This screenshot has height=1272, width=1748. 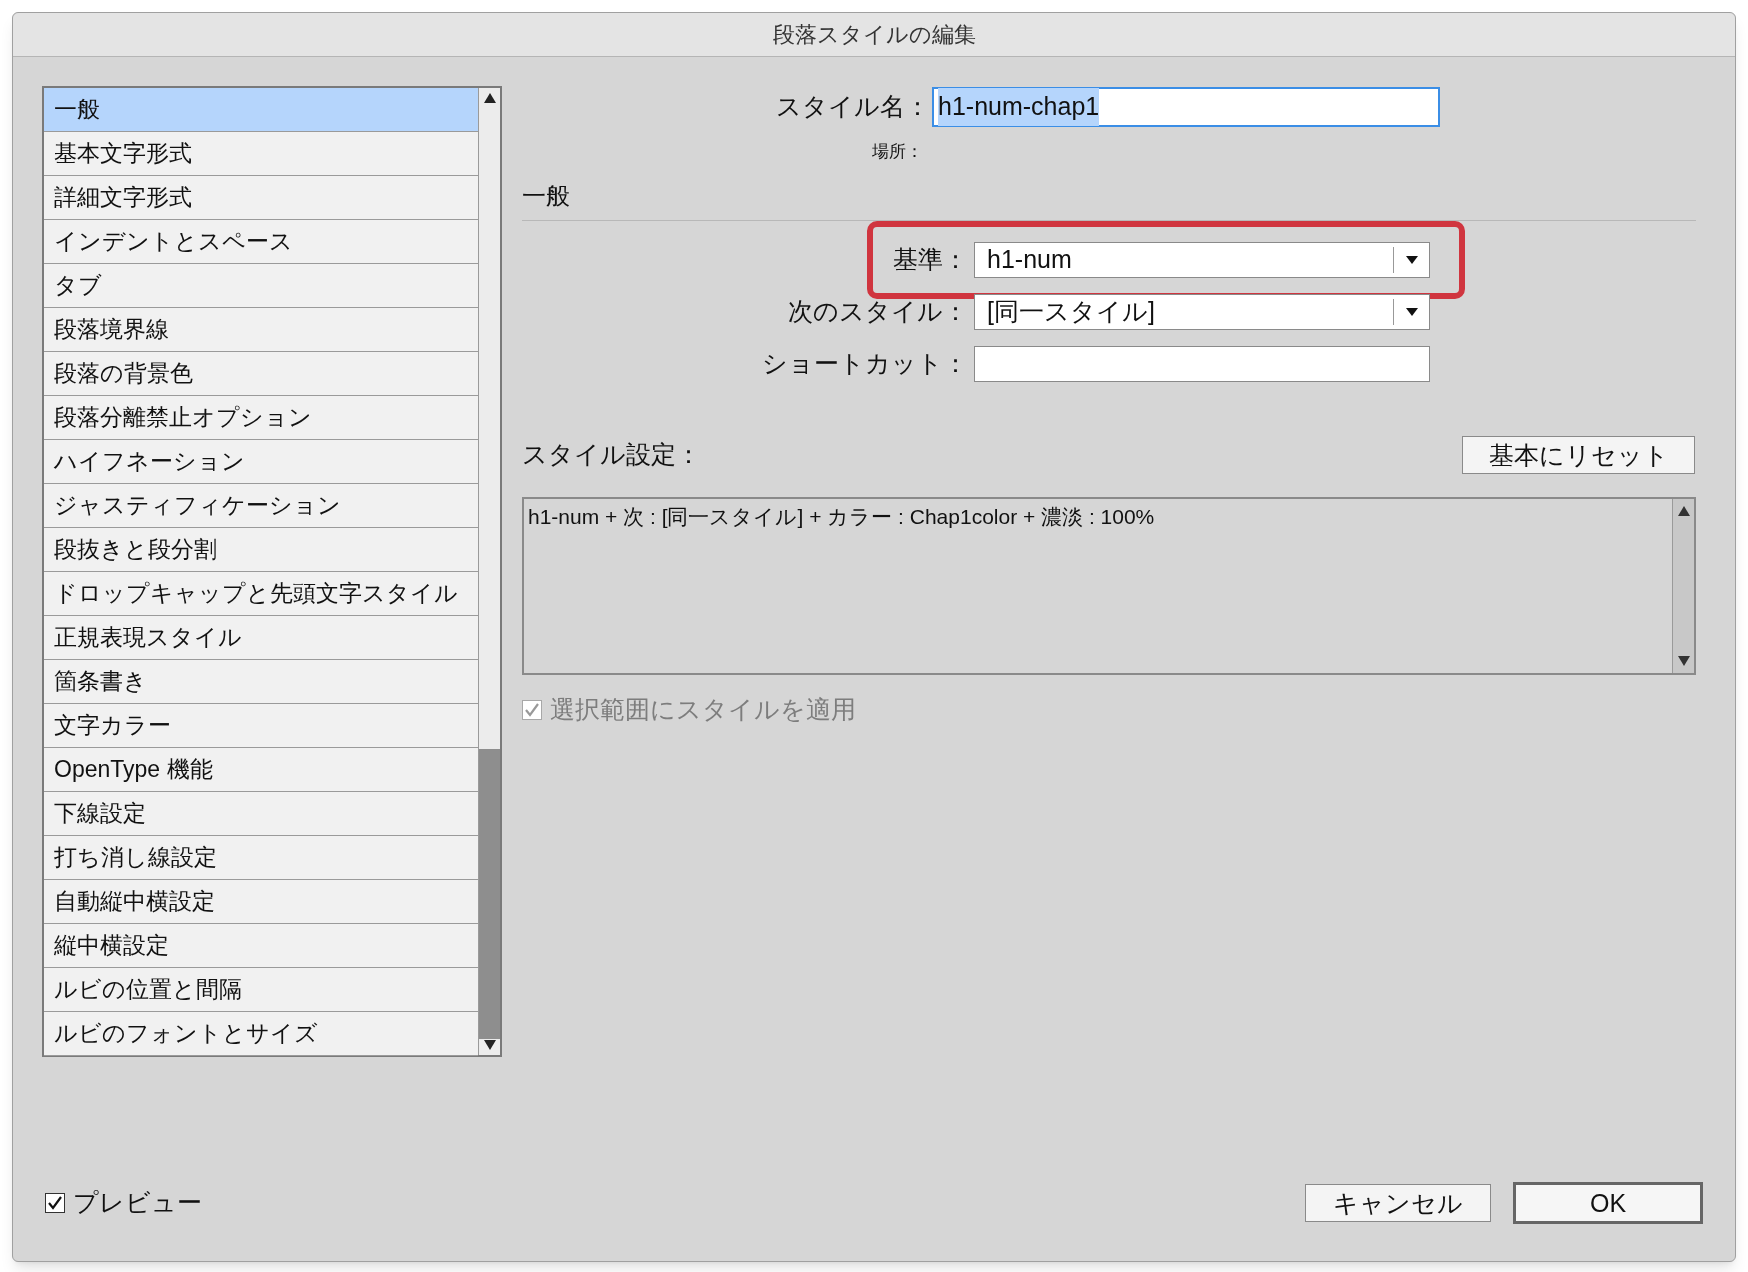 I want to click on list-item: 下線設定, so click(x=261, y=814).